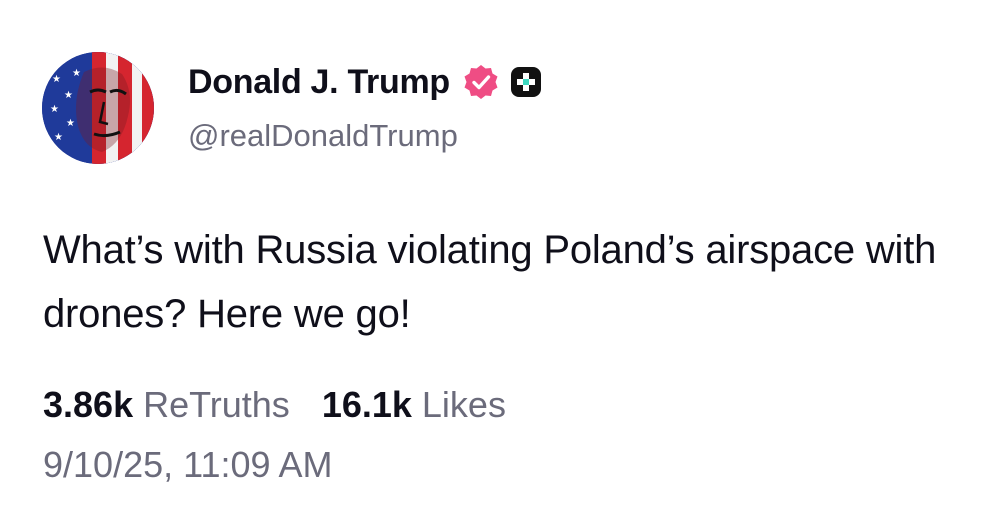 Image resolution: width=1000 pixels, height=513 pixels. I want to click on author-handle: @realDonaldTrump, so click(323, 136).